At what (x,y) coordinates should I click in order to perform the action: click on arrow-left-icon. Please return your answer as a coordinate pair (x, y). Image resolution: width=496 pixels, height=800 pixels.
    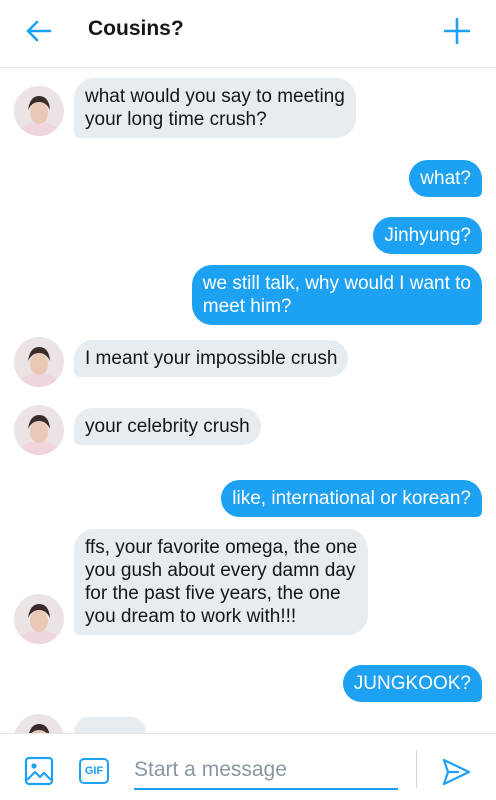
    Looking at the image, I should click on (39, 31).